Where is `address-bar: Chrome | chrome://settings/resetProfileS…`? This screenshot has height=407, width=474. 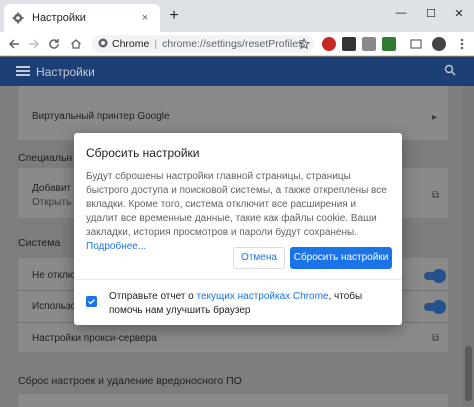
address-bar: Chrome | chrome://settings/resetProfileS… is located at coordinates (203, 44).